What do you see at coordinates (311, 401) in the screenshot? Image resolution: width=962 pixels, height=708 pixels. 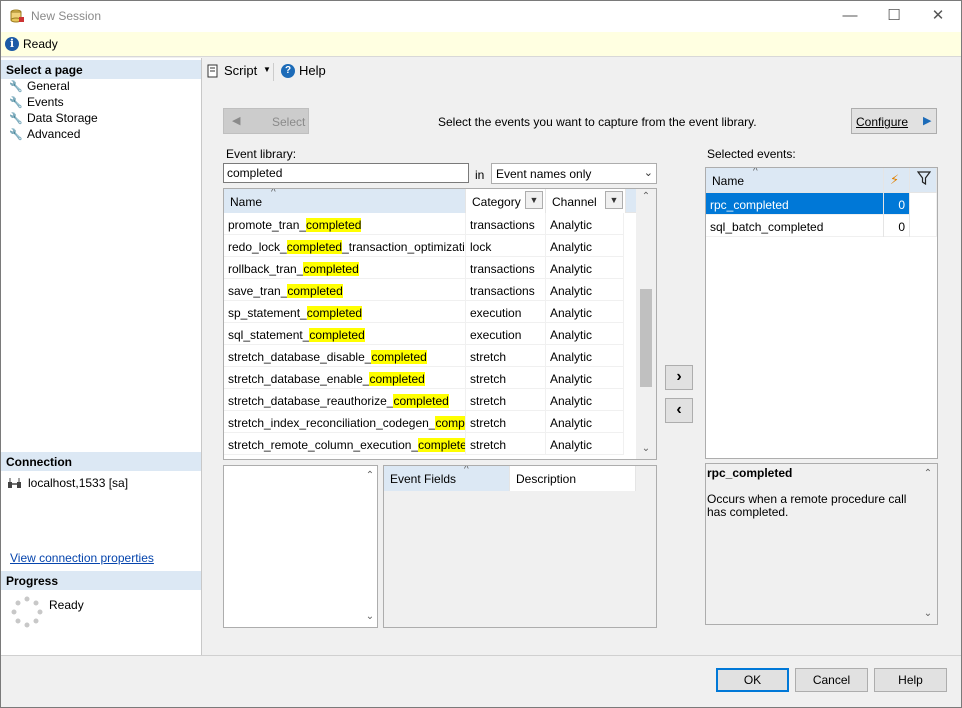 I see `event-name-prefix: stretch_database_reauthorize_` at bounding box center [311, 401].